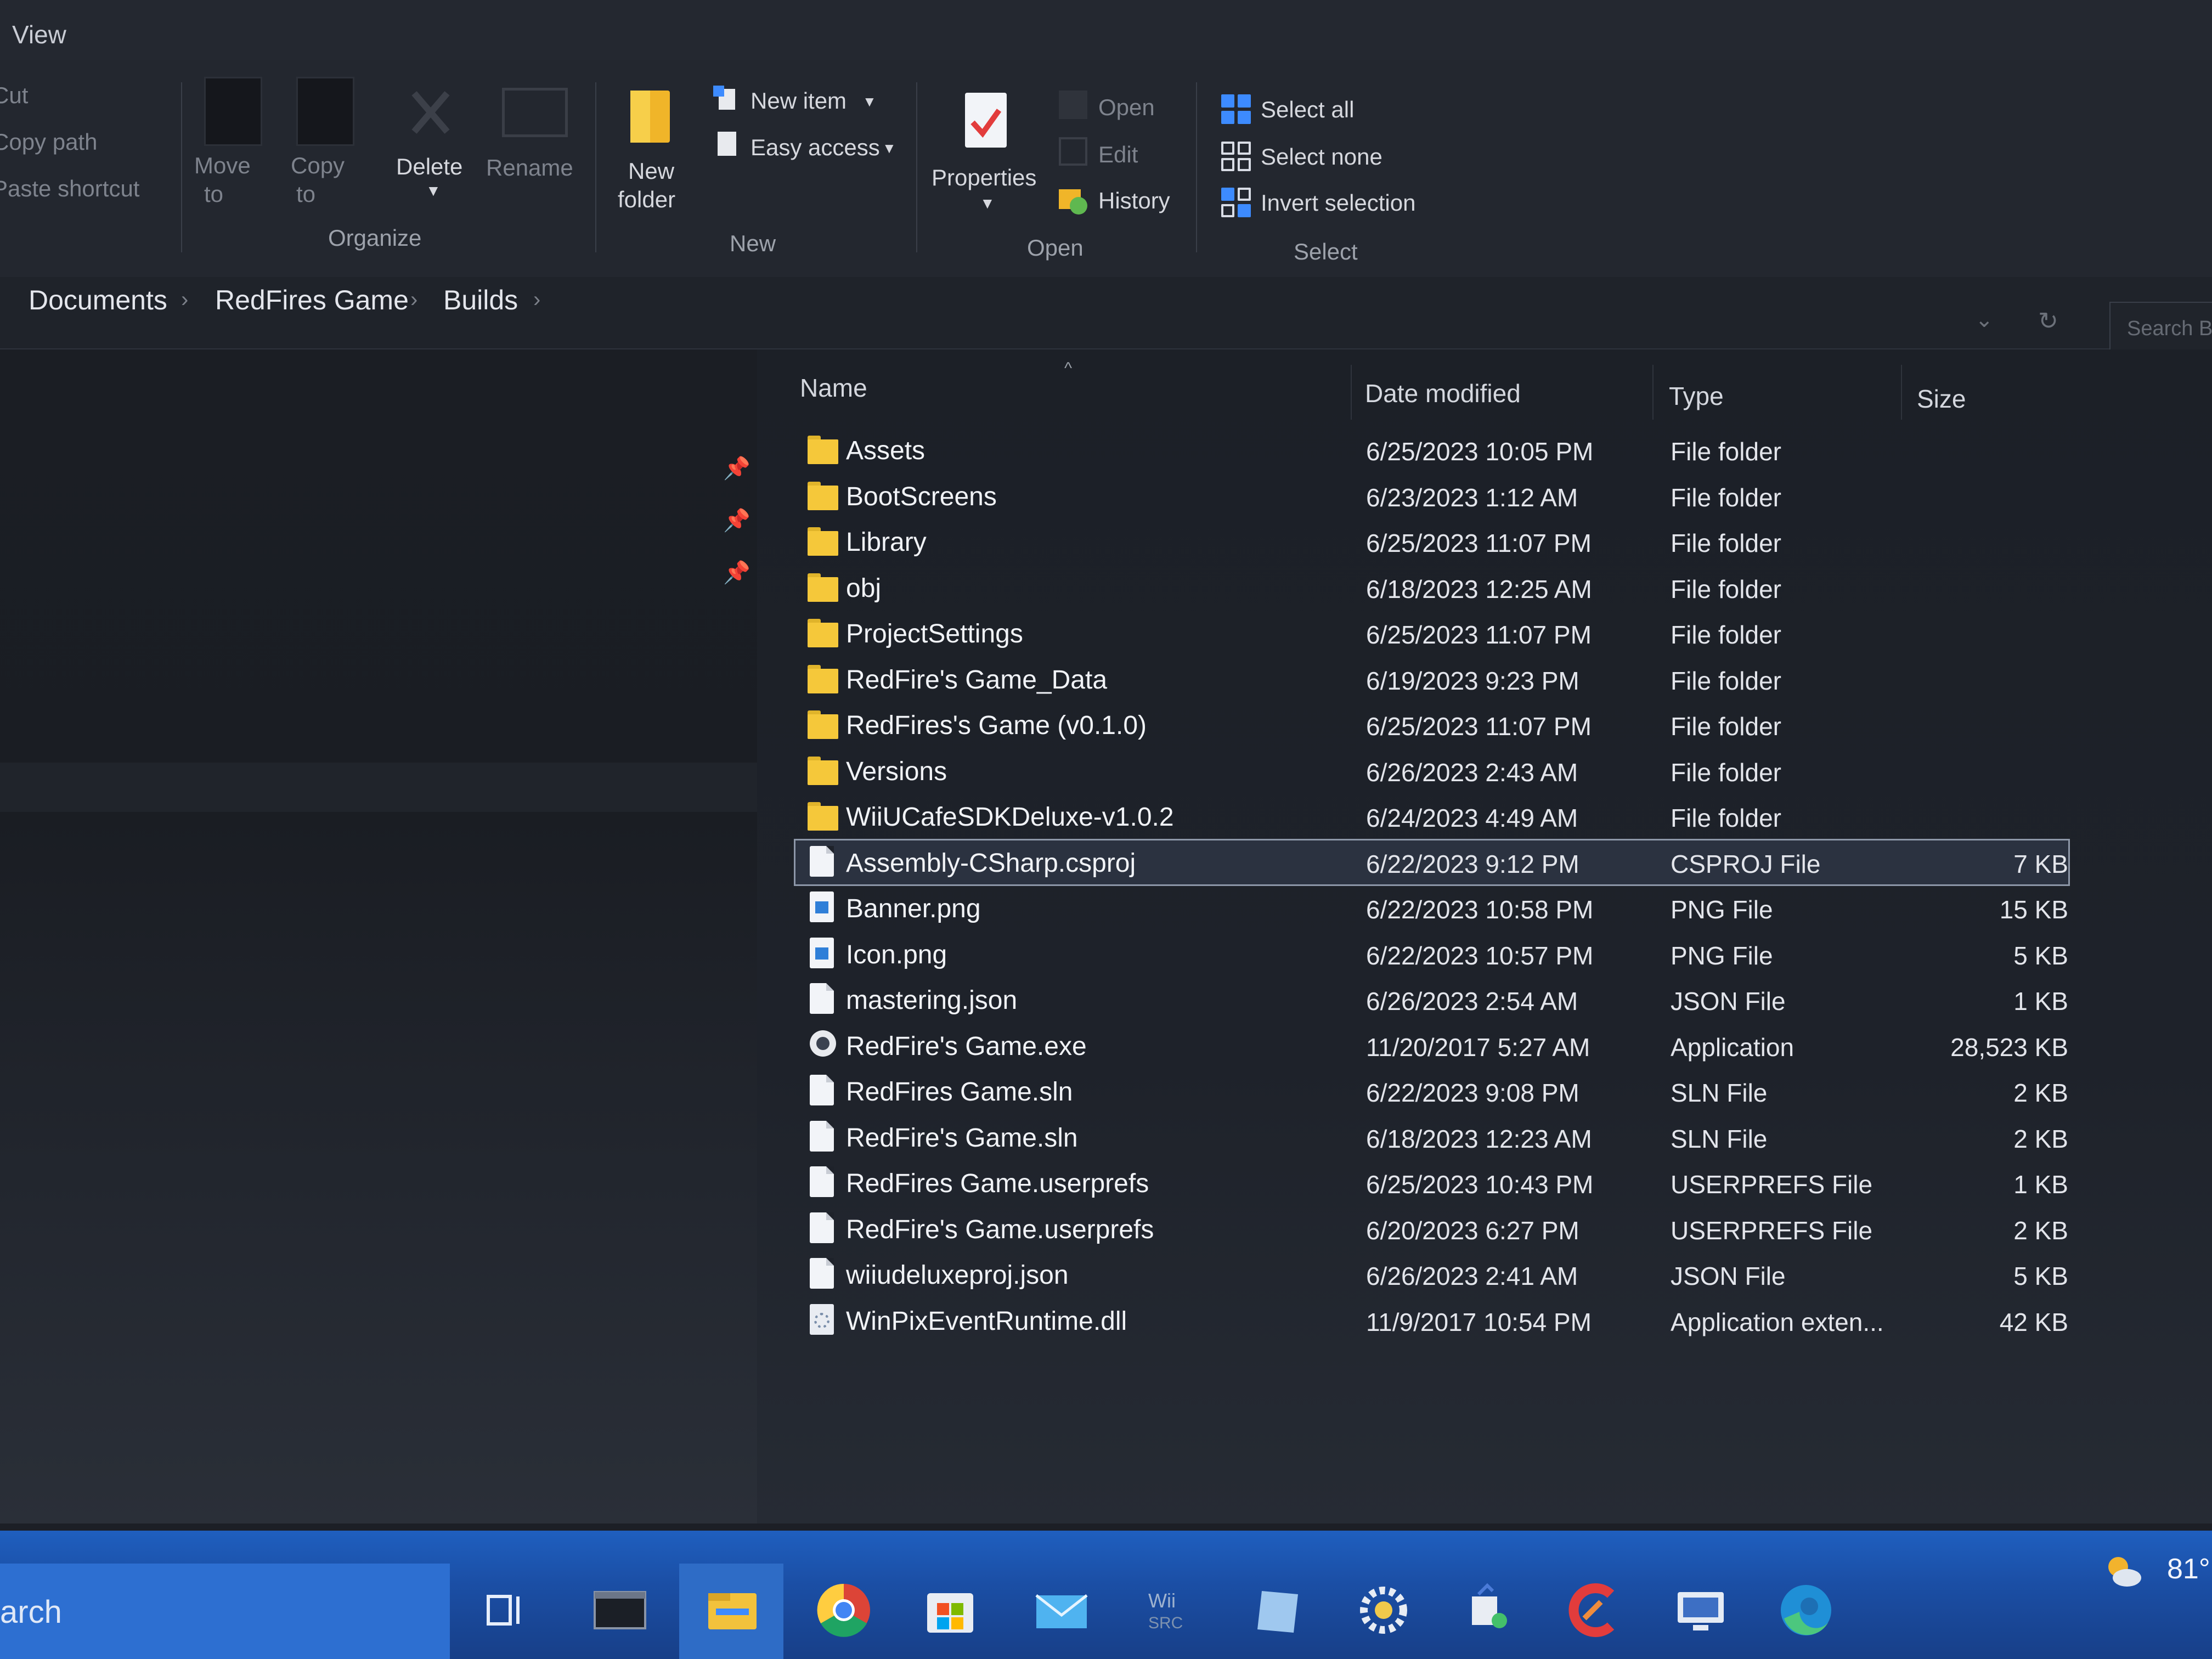 Image resolution: width=2212 pixels, height=1659 pixels. What do you see at coordinates (49, 142) in the screenshot?
I see `copy-path-button: Copy path` at bounding box center [49, 142].